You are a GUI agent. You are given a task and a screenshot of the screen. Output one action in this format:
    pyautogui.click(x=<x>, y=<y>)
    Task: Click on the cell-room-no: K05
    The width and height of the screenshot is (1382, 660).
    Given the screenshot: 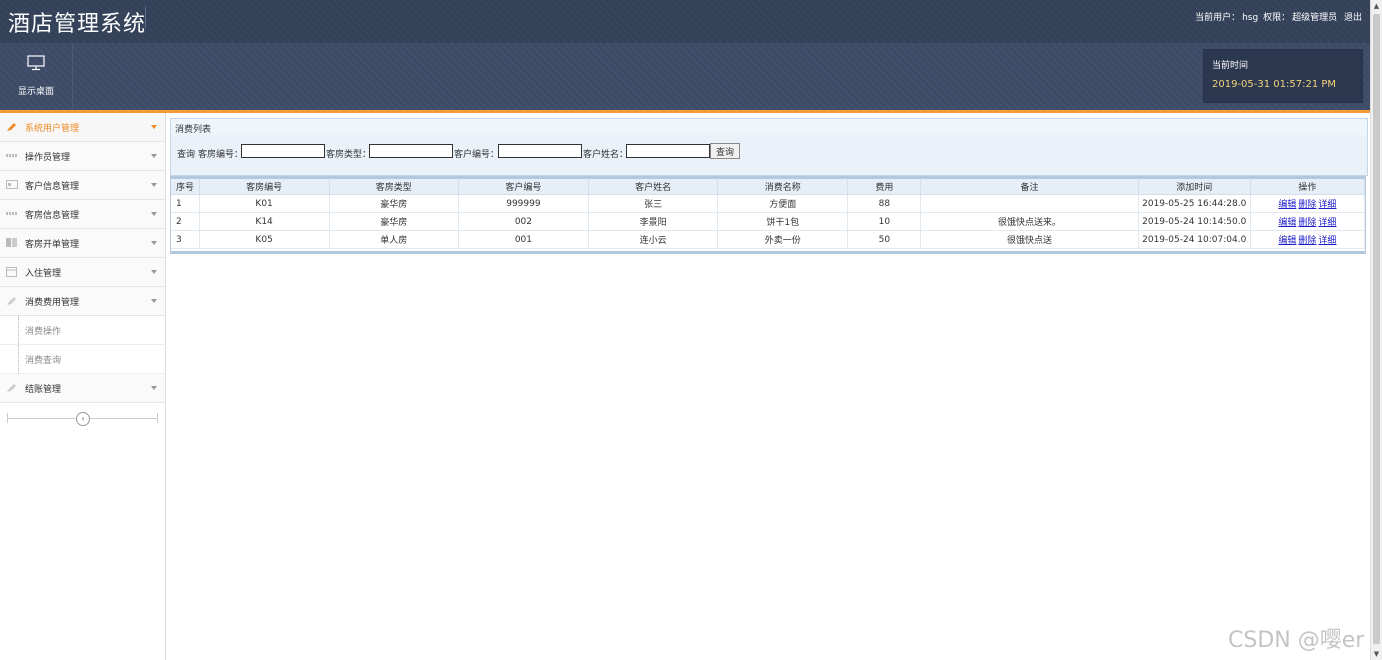 What is the action you would take?
    pyautogui.click(x=264, y=239)
    